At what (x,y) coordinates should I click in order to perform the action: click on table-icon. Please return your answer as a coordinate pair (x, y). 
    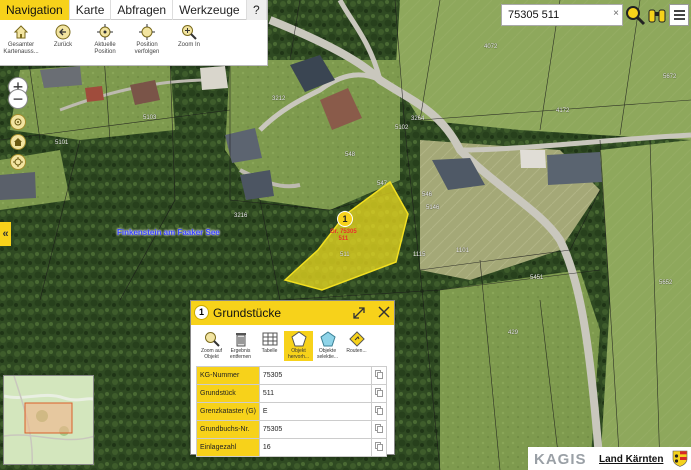
    Looking at the image, I should click on (269, 339).